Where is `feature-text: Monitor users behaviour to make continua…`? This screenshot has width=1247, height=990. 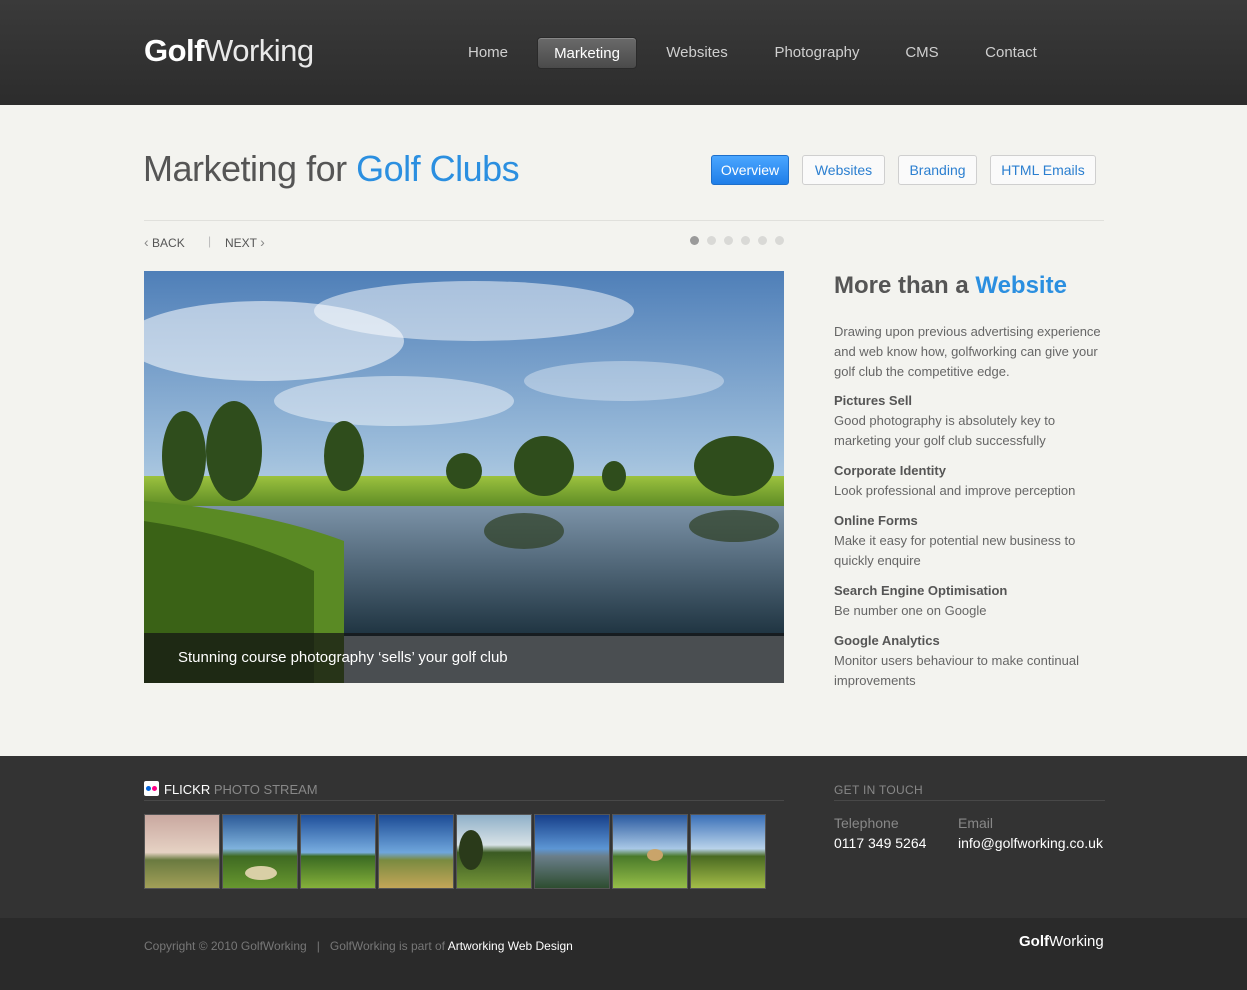
feature-text: Monitor users behaviour to make continua… is located at coordinates (956, 670).